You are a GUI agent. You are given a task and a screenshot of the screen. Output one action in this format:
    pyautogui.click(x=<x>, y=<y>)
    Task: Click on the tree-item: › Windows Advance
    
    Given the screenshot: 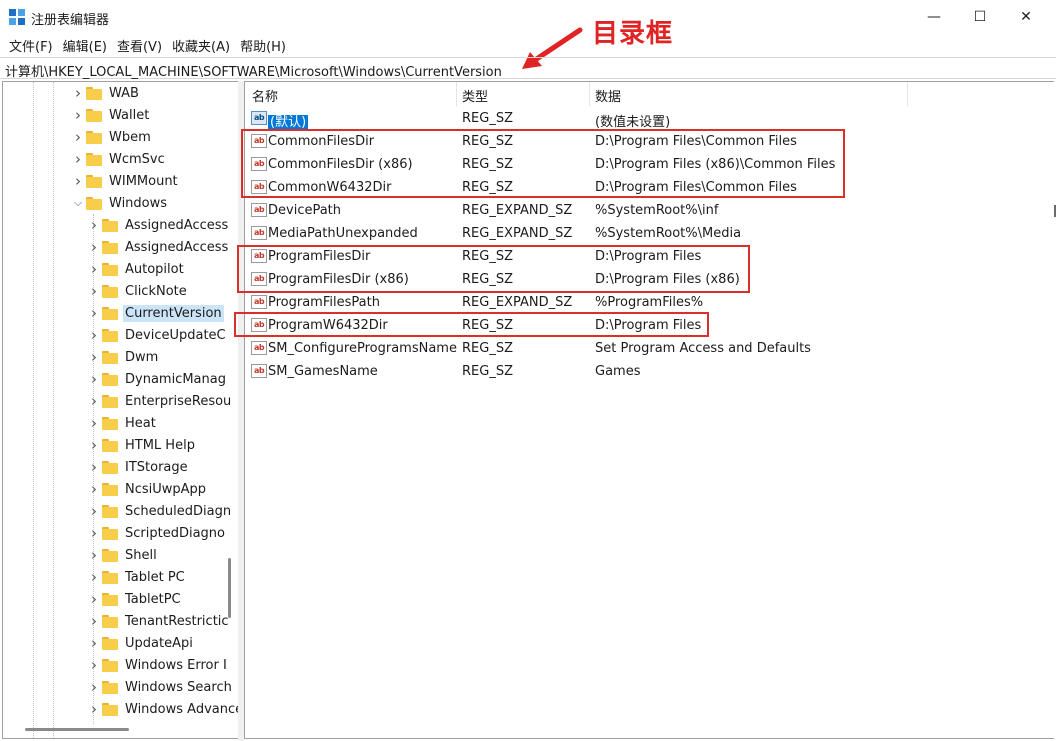 What is the action you would take?
    pyautogui.click(x=162, y=709)
    